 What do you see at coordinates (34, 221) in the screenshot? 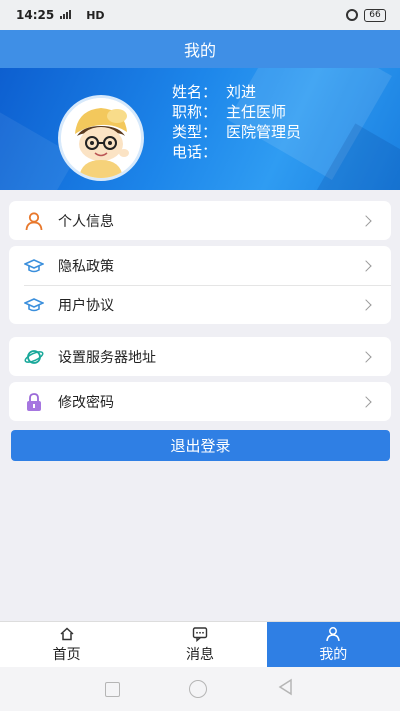
I see `person-icon` at bounding box center [34, 221].